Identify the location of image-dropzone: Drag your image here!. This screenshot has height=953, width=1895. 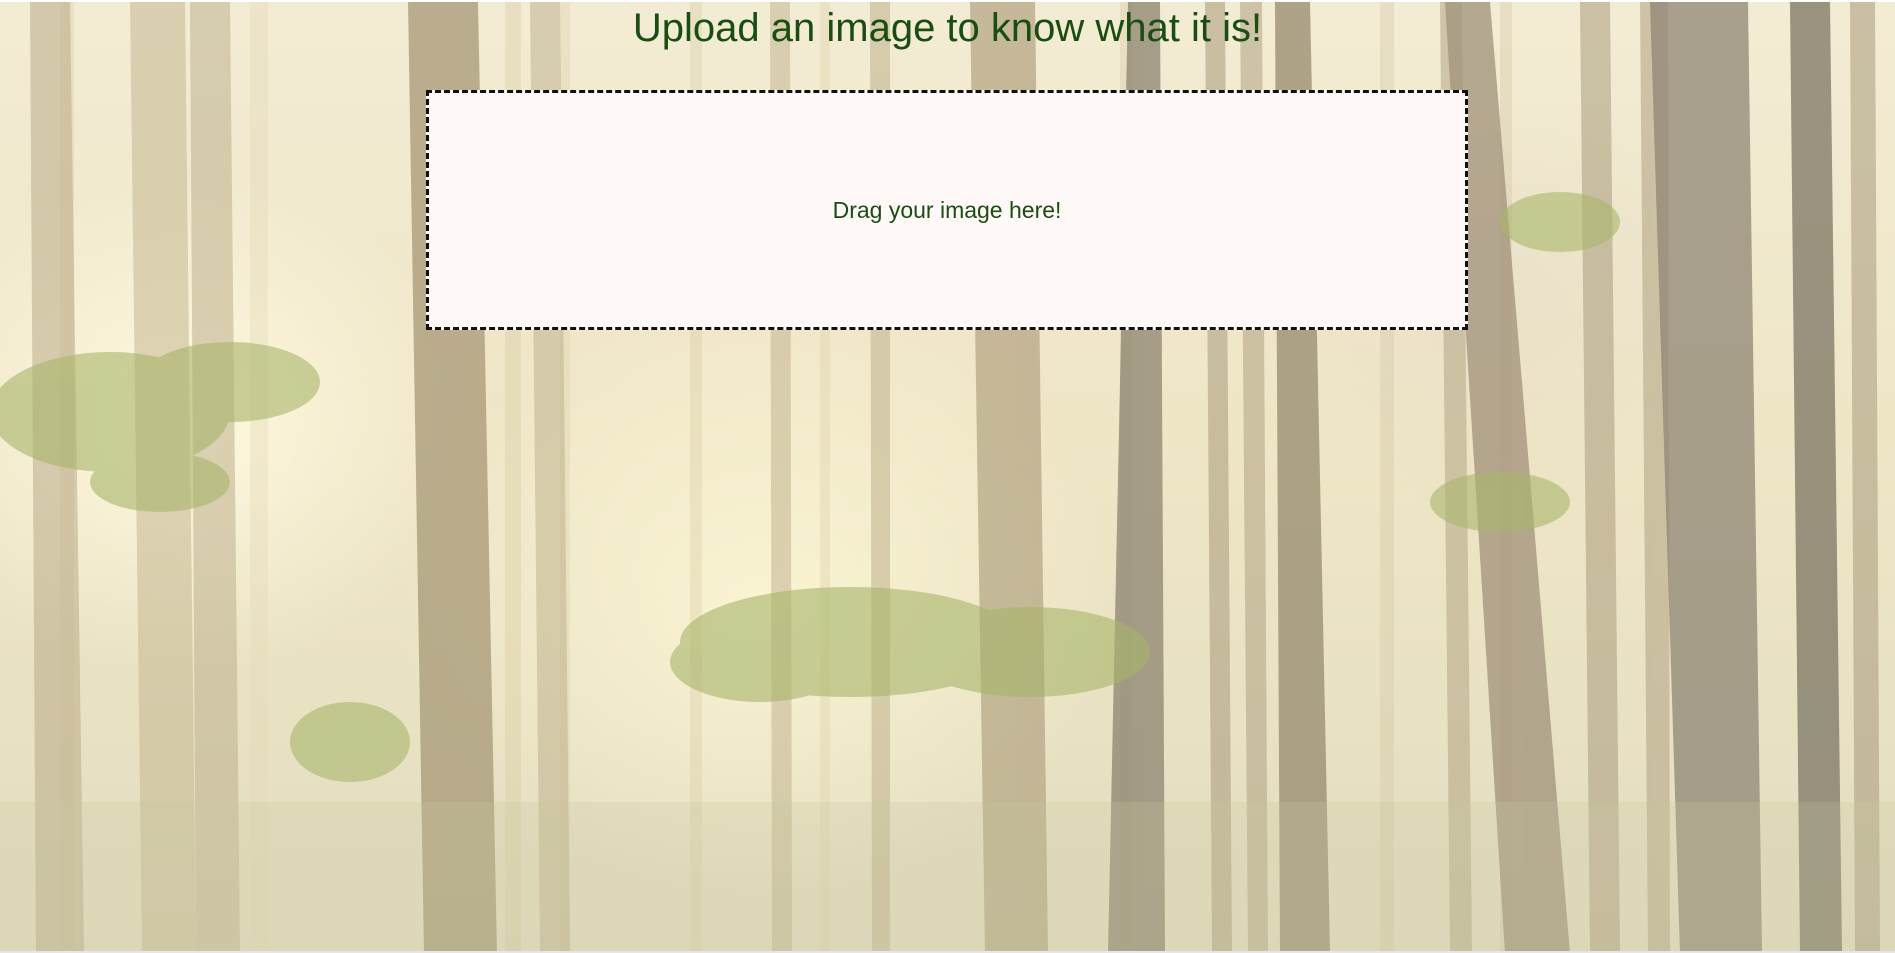
(947, 210).